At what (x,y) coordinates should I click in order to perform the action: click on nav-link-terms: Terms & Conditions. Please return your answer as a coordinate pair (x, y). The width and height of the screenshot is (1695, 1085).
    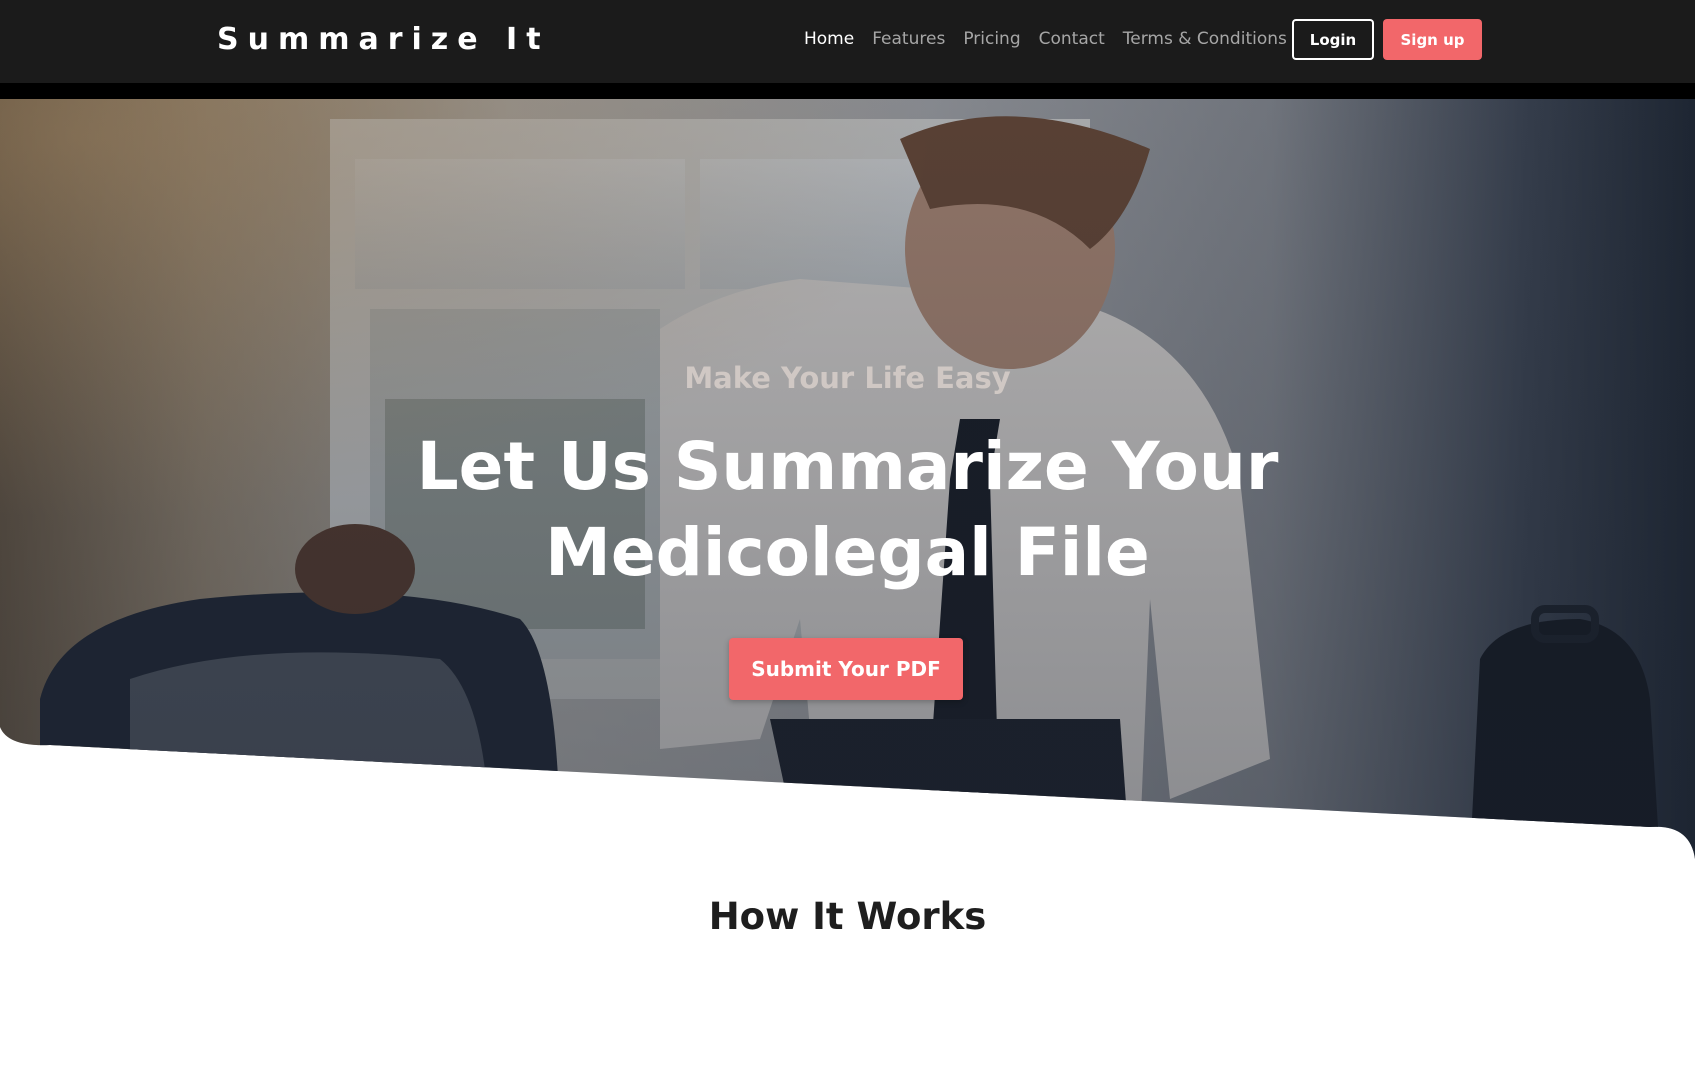
    Looking at the image, I should click on (1205, 39).